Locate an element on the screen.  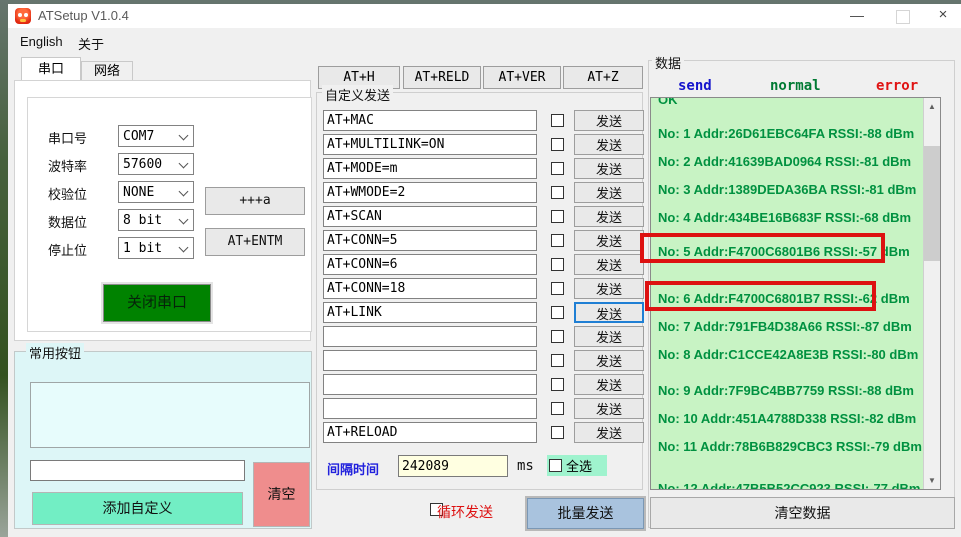
parity-select: NONE is located at coordinates (156, 192).